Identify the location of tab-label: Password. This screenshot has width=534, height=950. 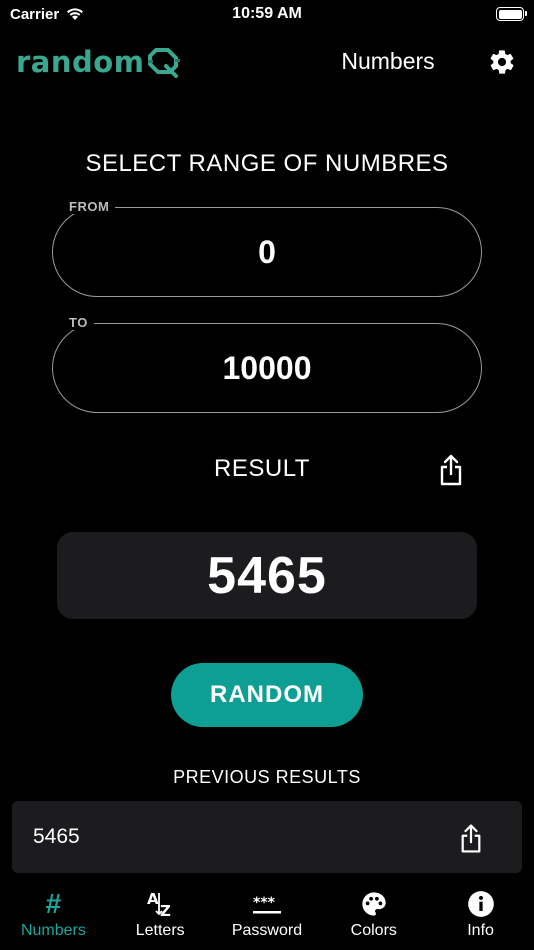
(267, 930).